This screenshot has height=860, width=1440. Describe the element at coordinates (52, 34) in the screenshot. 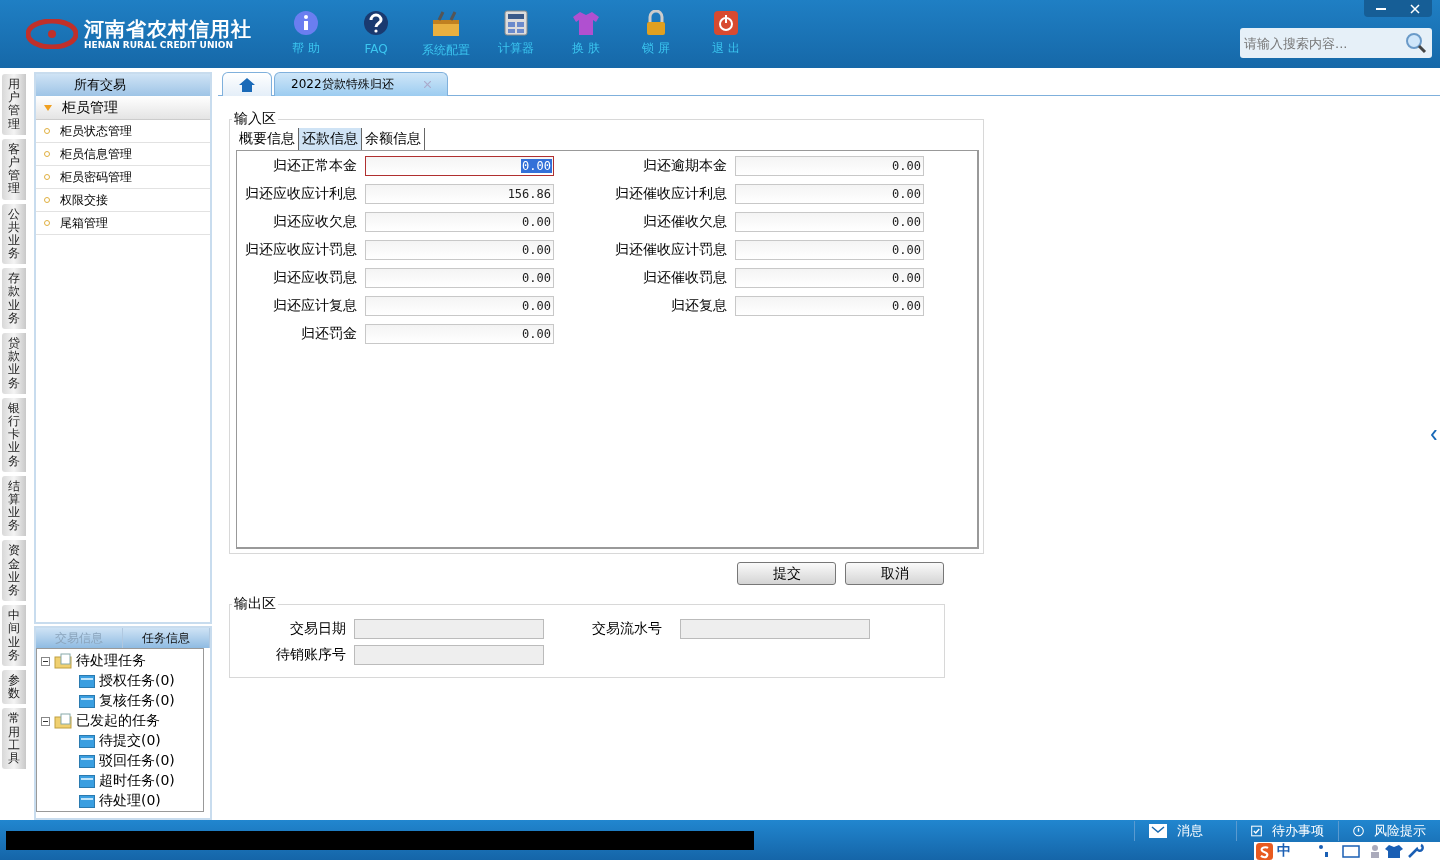

I see `logo-icon` at that location.